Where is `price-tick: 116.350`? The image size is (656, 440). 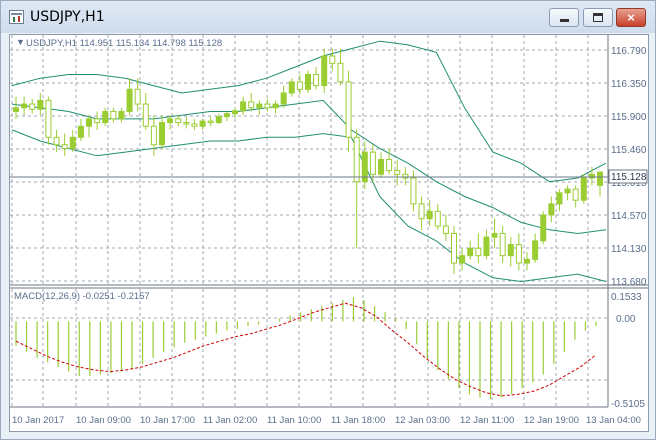
price-tick: 116.350 is located at coordinates (629, 84).